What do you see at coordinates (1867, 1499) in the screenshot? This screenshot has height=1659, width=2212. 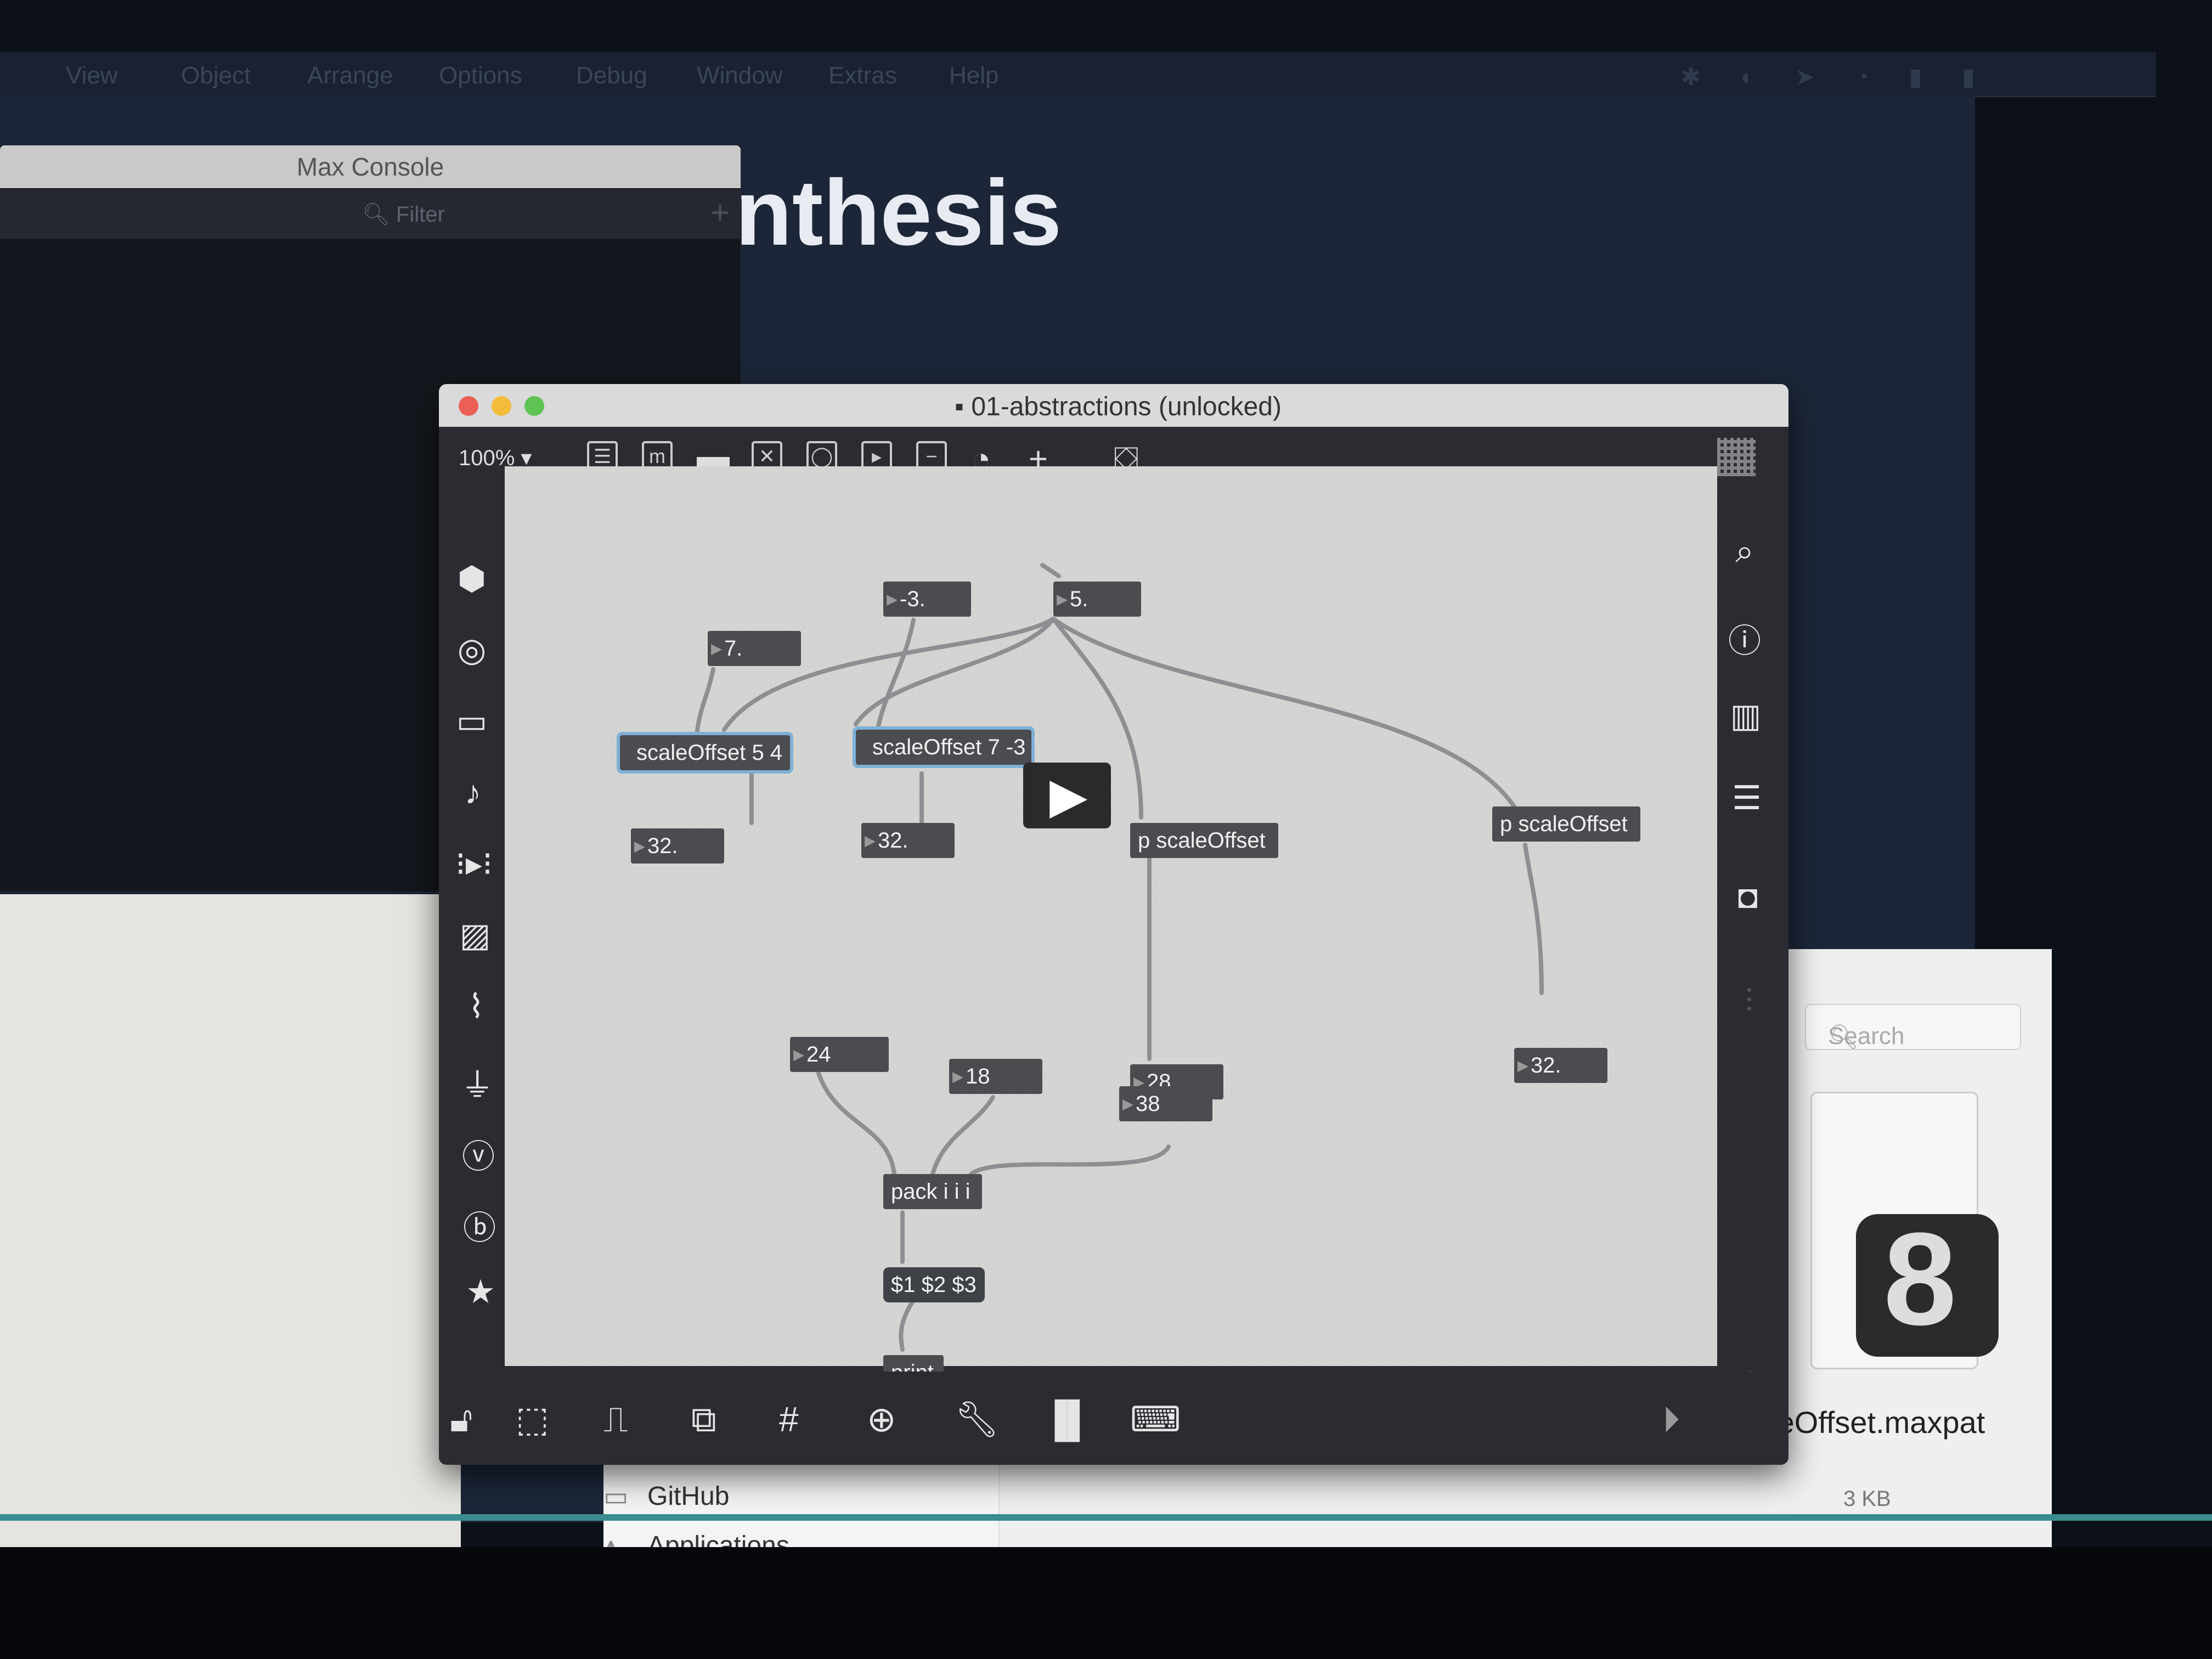 I see `file-size: 3 KB` at bounding box center [1867, 1499].